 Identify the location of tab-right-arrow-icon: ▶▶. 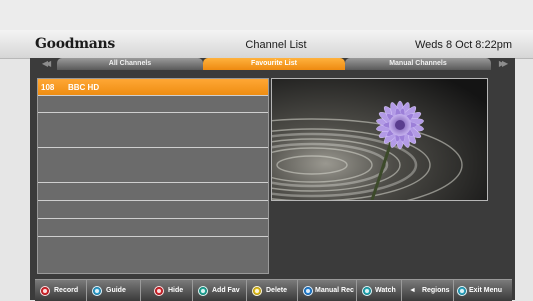
(502, 64).